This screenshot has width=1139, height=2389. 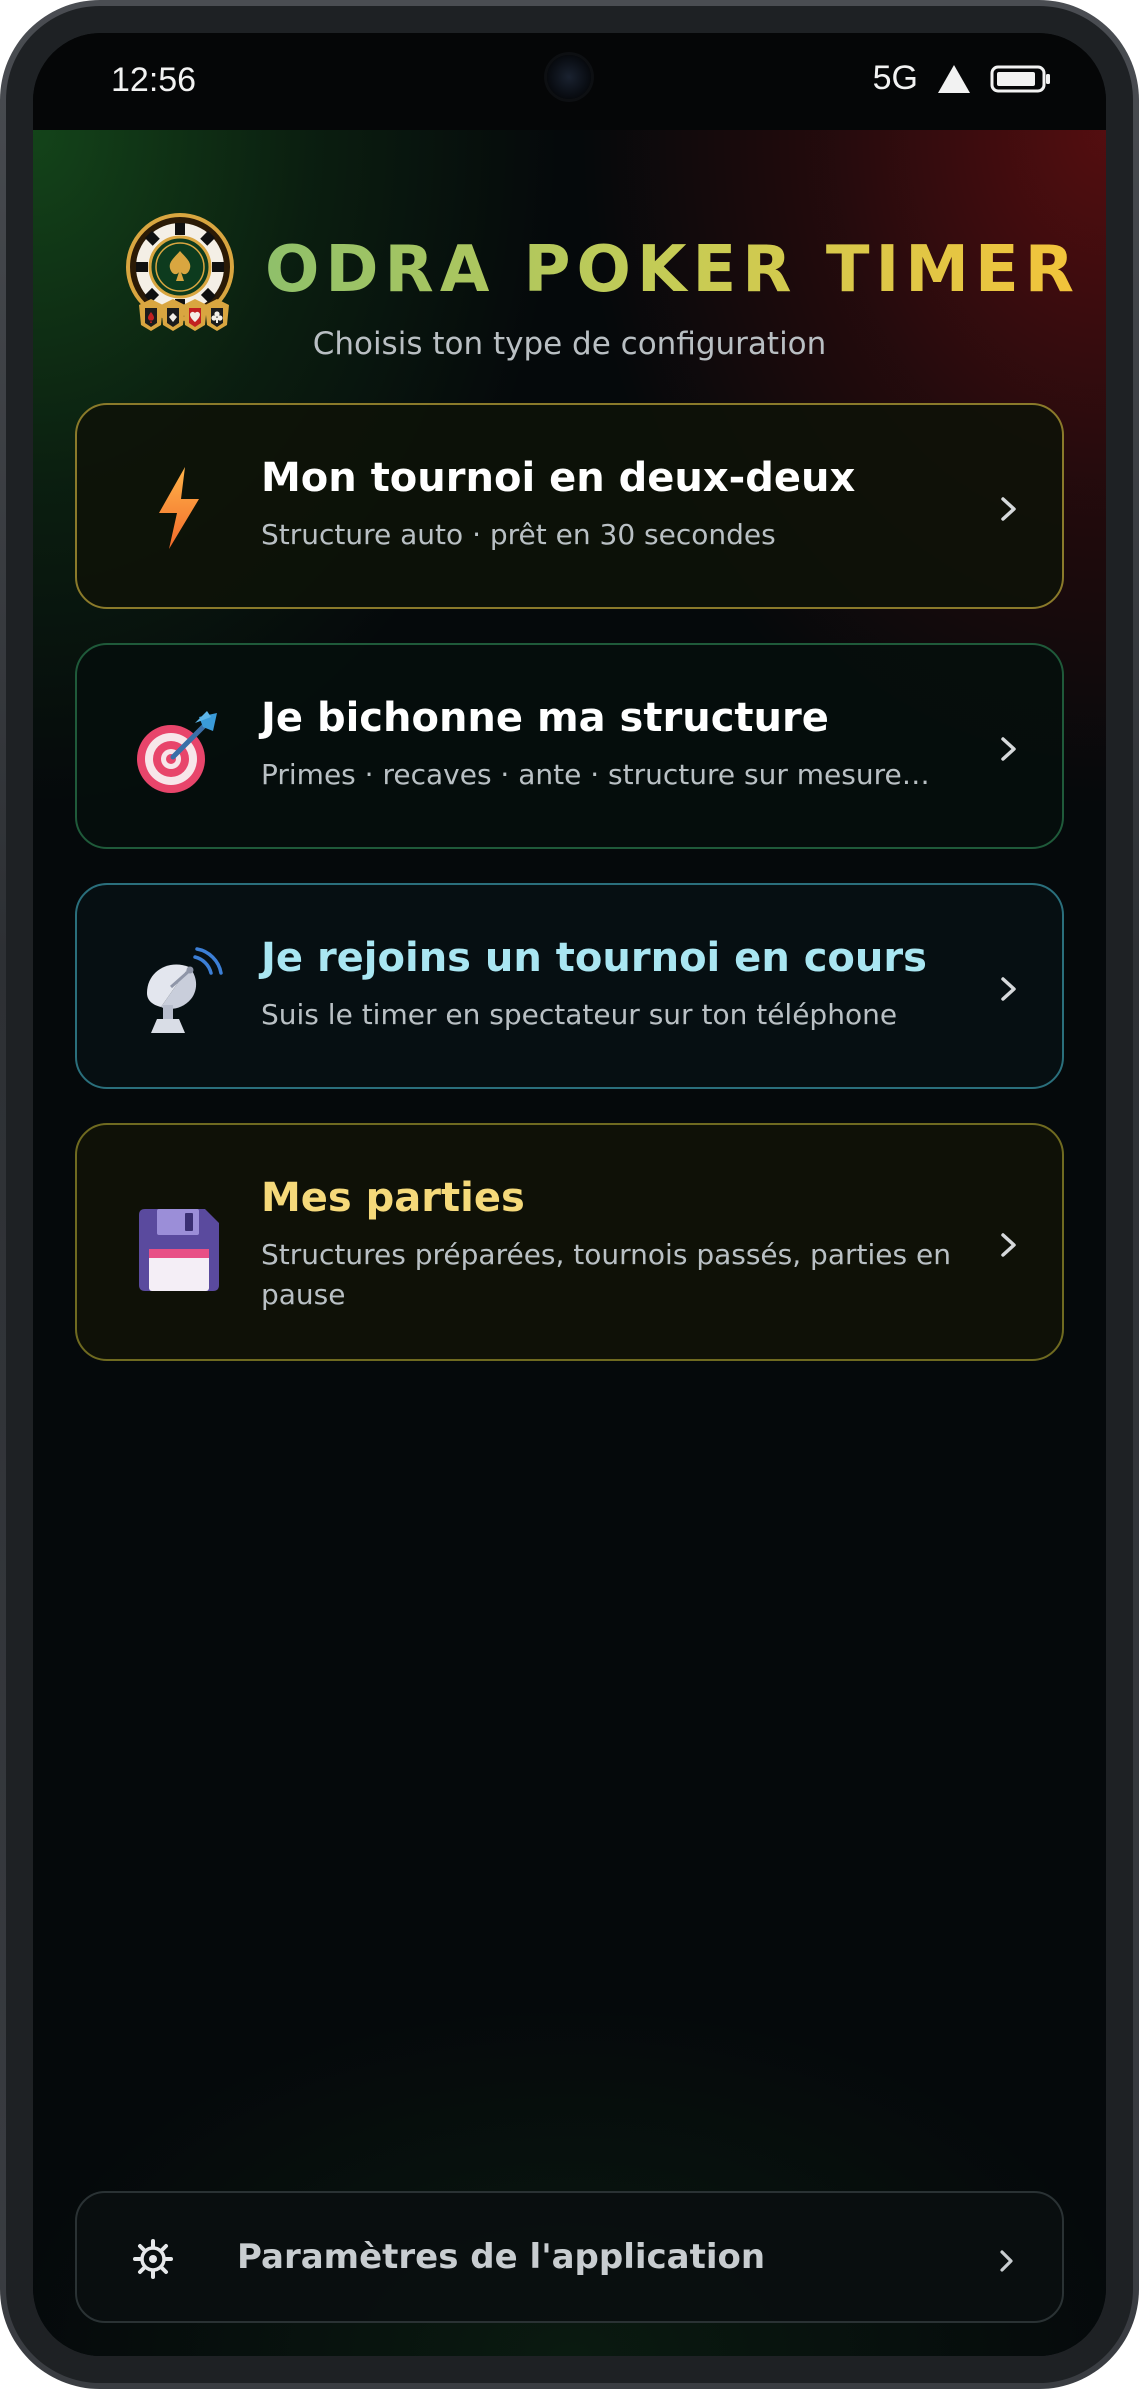 What do you see at coordinates (177, 752) in the screenshot?
I see `target-dart-icon` at bounding box center [177, 752].